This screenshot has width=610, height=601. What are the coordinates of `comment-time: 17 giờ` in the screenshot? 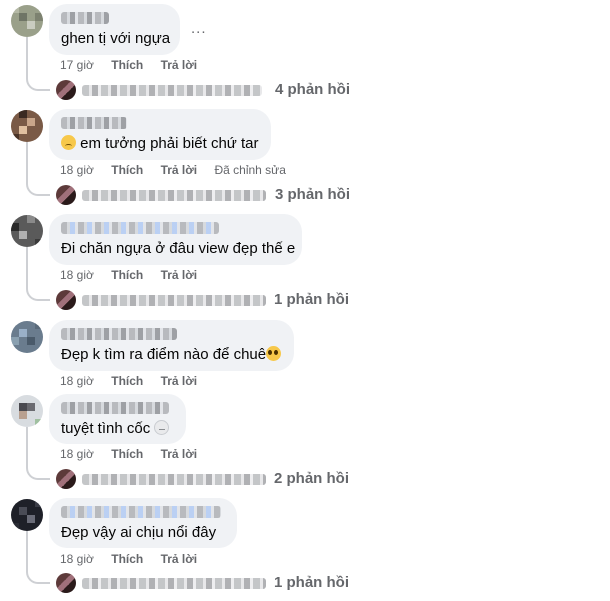 It's located at (77, 65).